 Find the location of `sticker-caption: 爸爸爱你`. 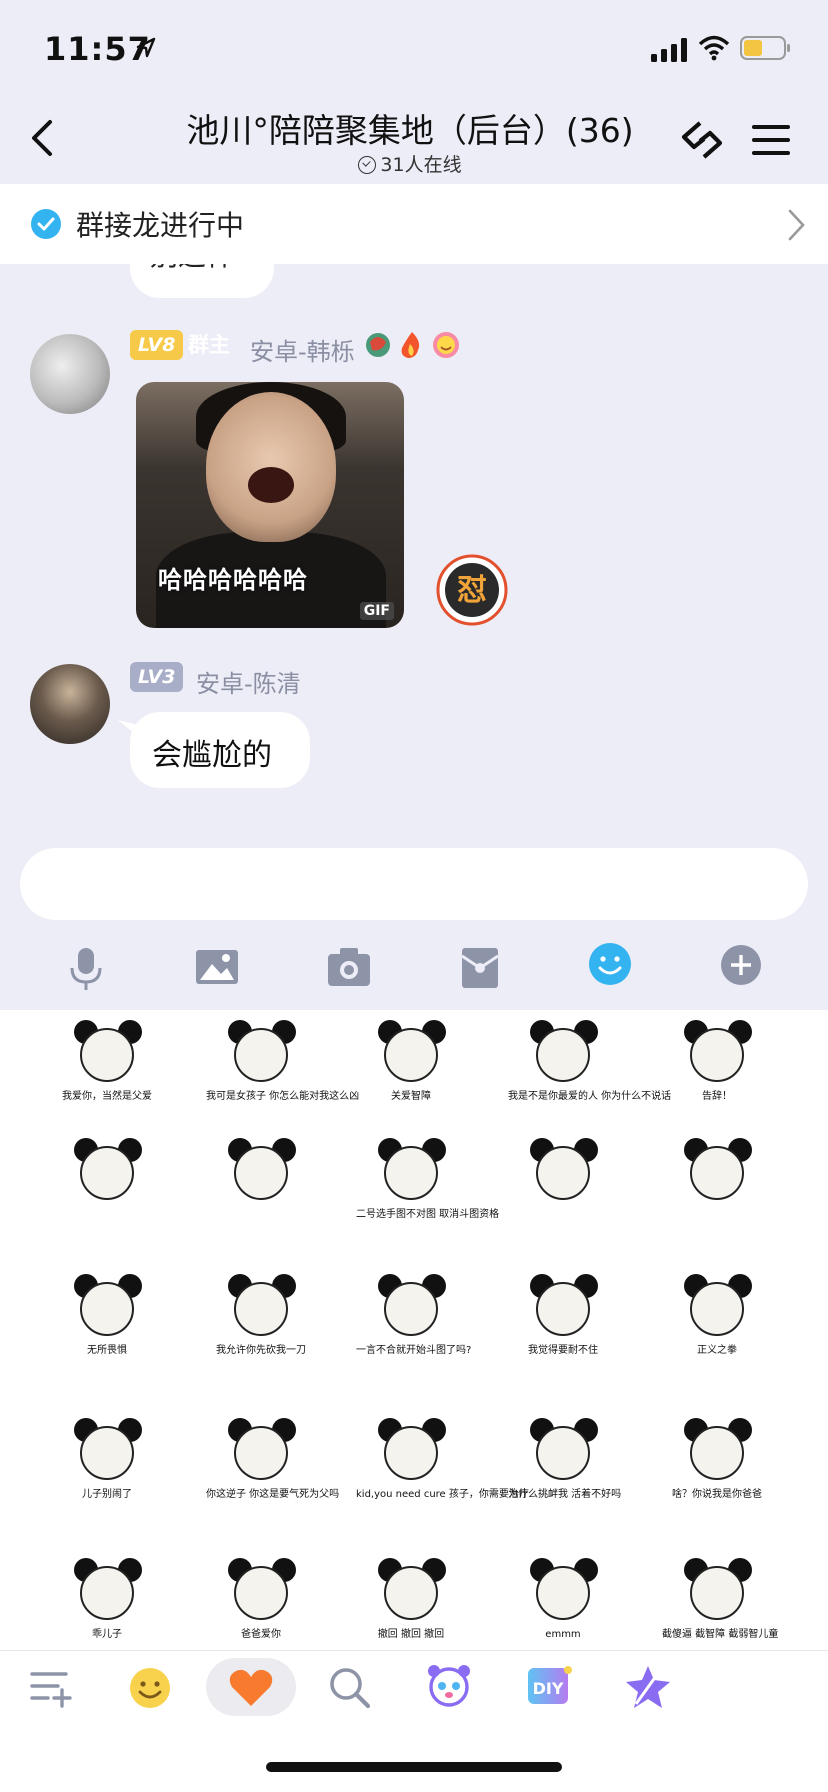

sticker-caption: 爸爸爱你 is located at coordinates (261, 1634).